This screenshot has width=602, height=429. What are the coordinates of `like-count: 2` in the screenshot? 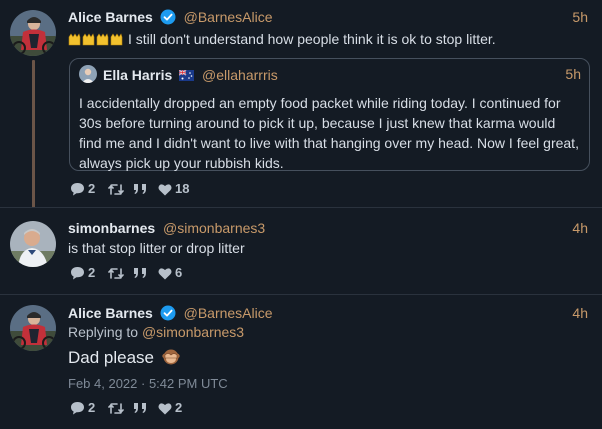 It's located at (179, 407).